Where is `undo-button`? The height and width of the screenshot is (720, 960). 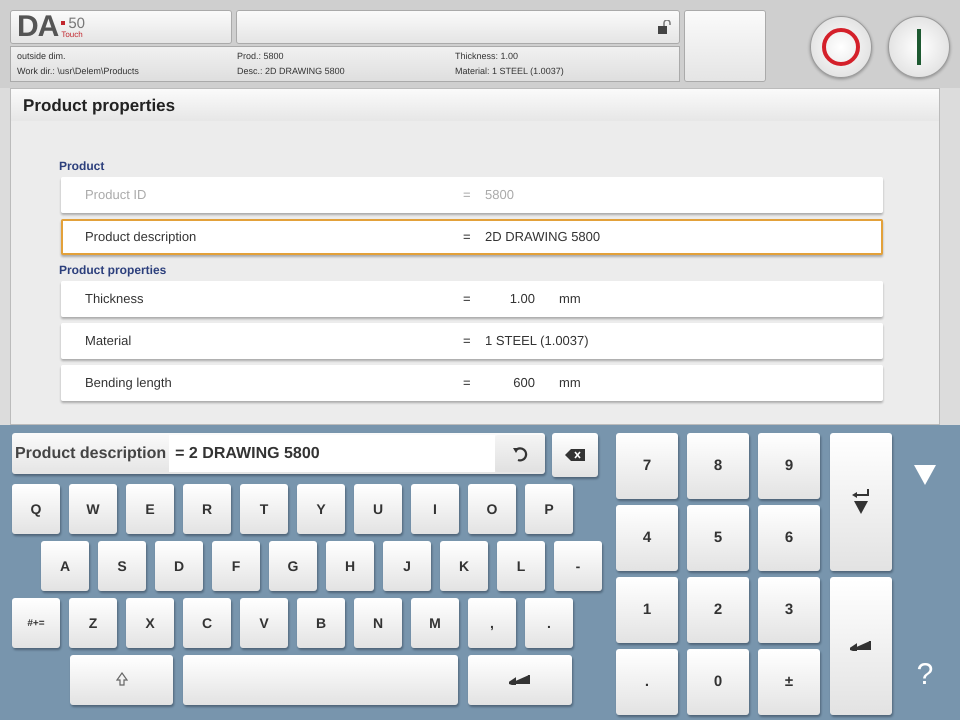 undo-button is located at coordinates (520, 453).